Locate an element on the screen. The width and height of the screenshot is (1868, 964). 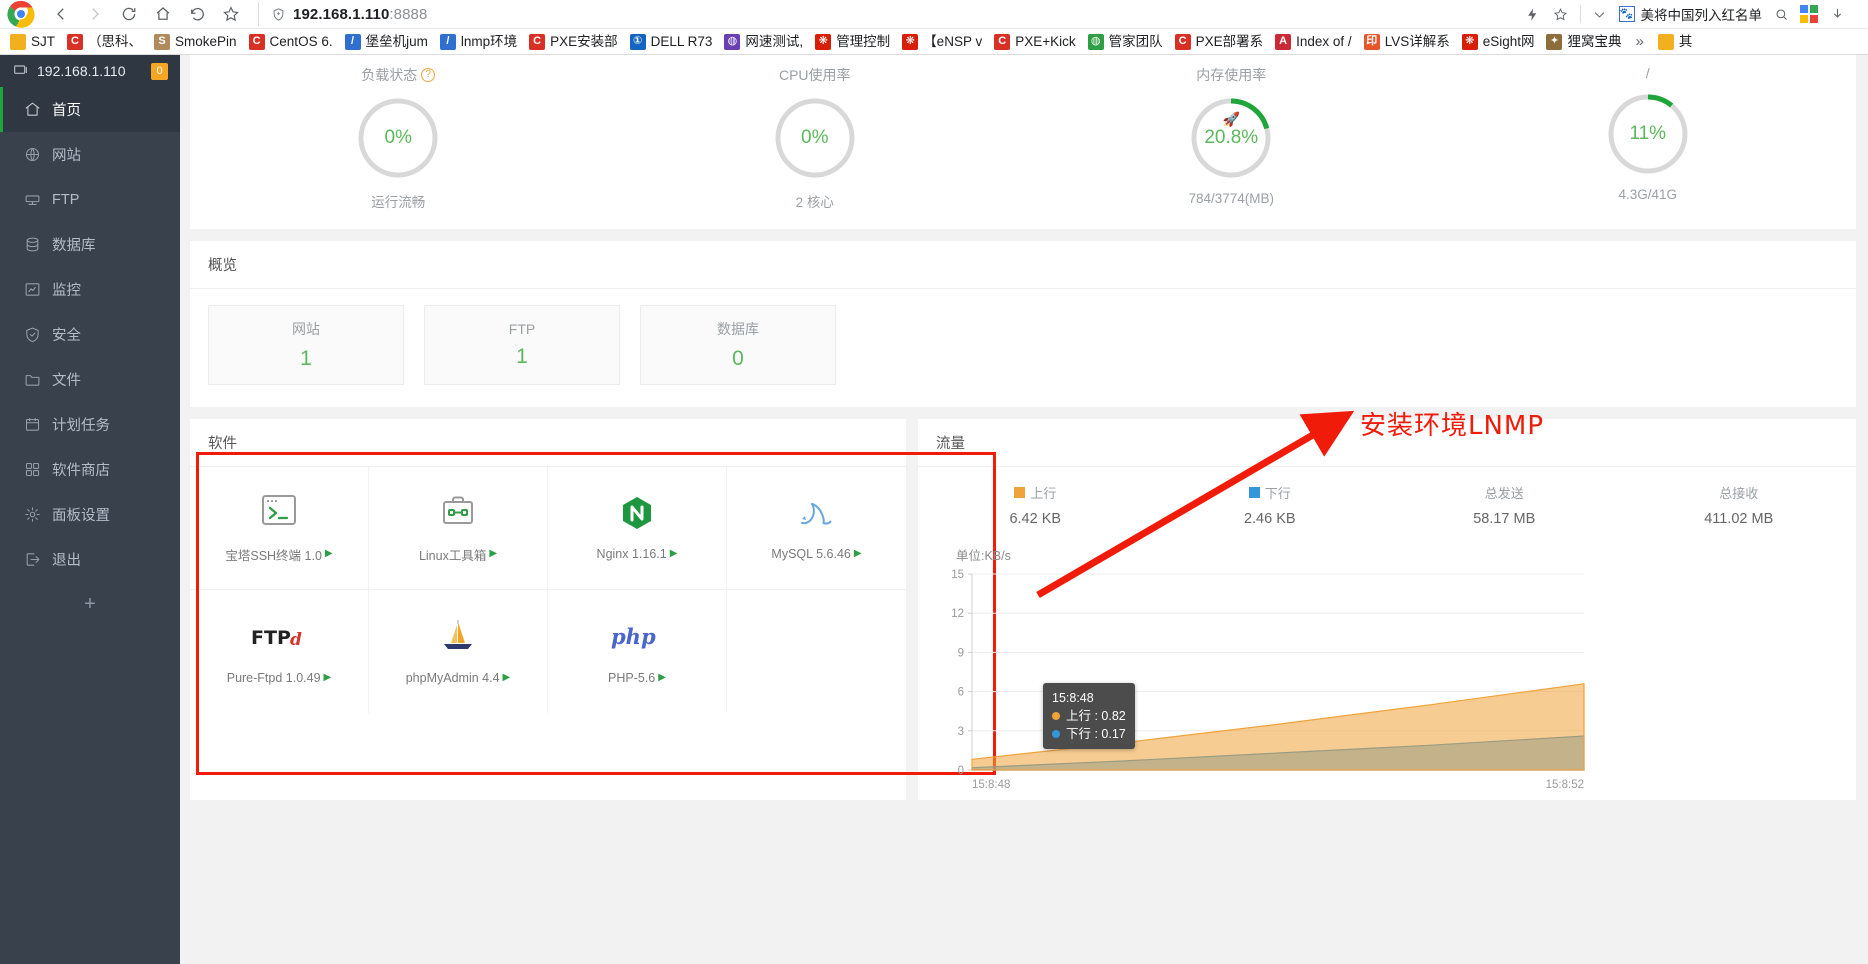
sidebar-item-1: 首页 is located at coordinates (90, 109).